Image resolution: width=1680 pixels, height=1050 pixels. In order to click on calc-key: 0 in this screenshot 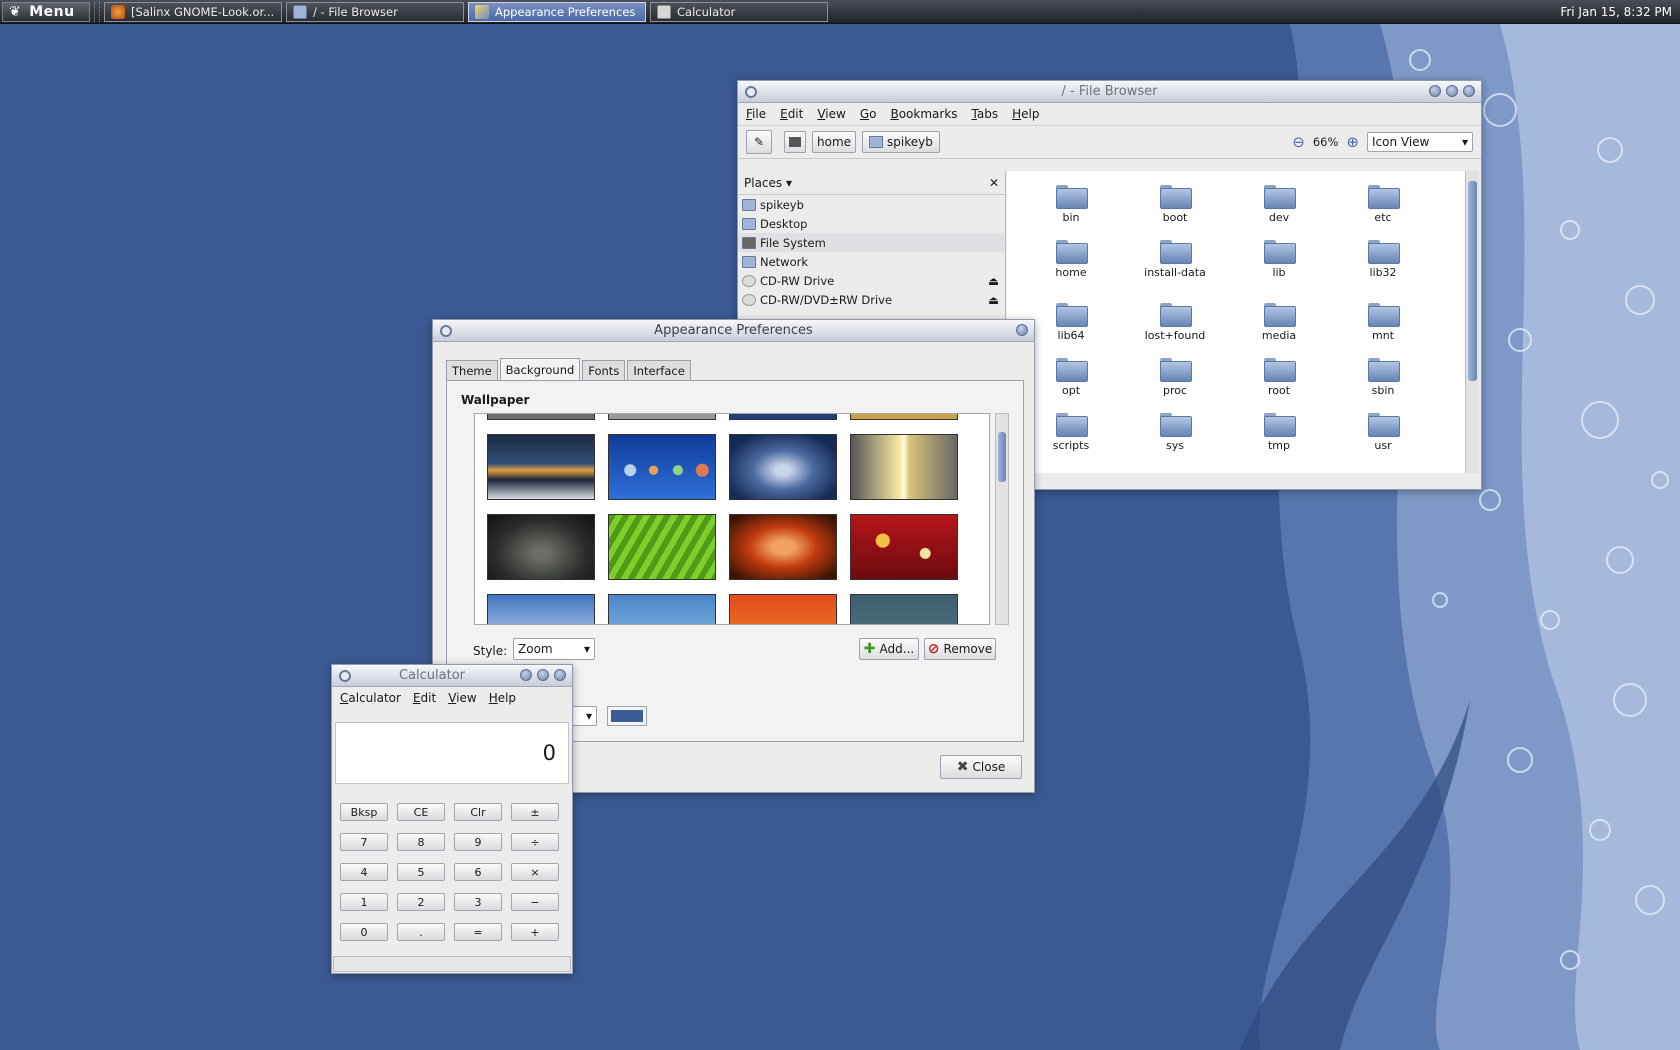, I will do `click(364, 932)`.